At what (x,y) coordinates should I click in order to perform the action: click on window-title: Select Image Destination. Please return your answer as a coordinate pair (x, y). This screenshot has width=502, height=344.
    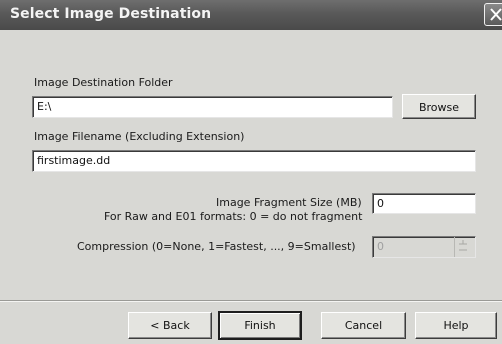
    Looking at the image, I should click on (111, 14).